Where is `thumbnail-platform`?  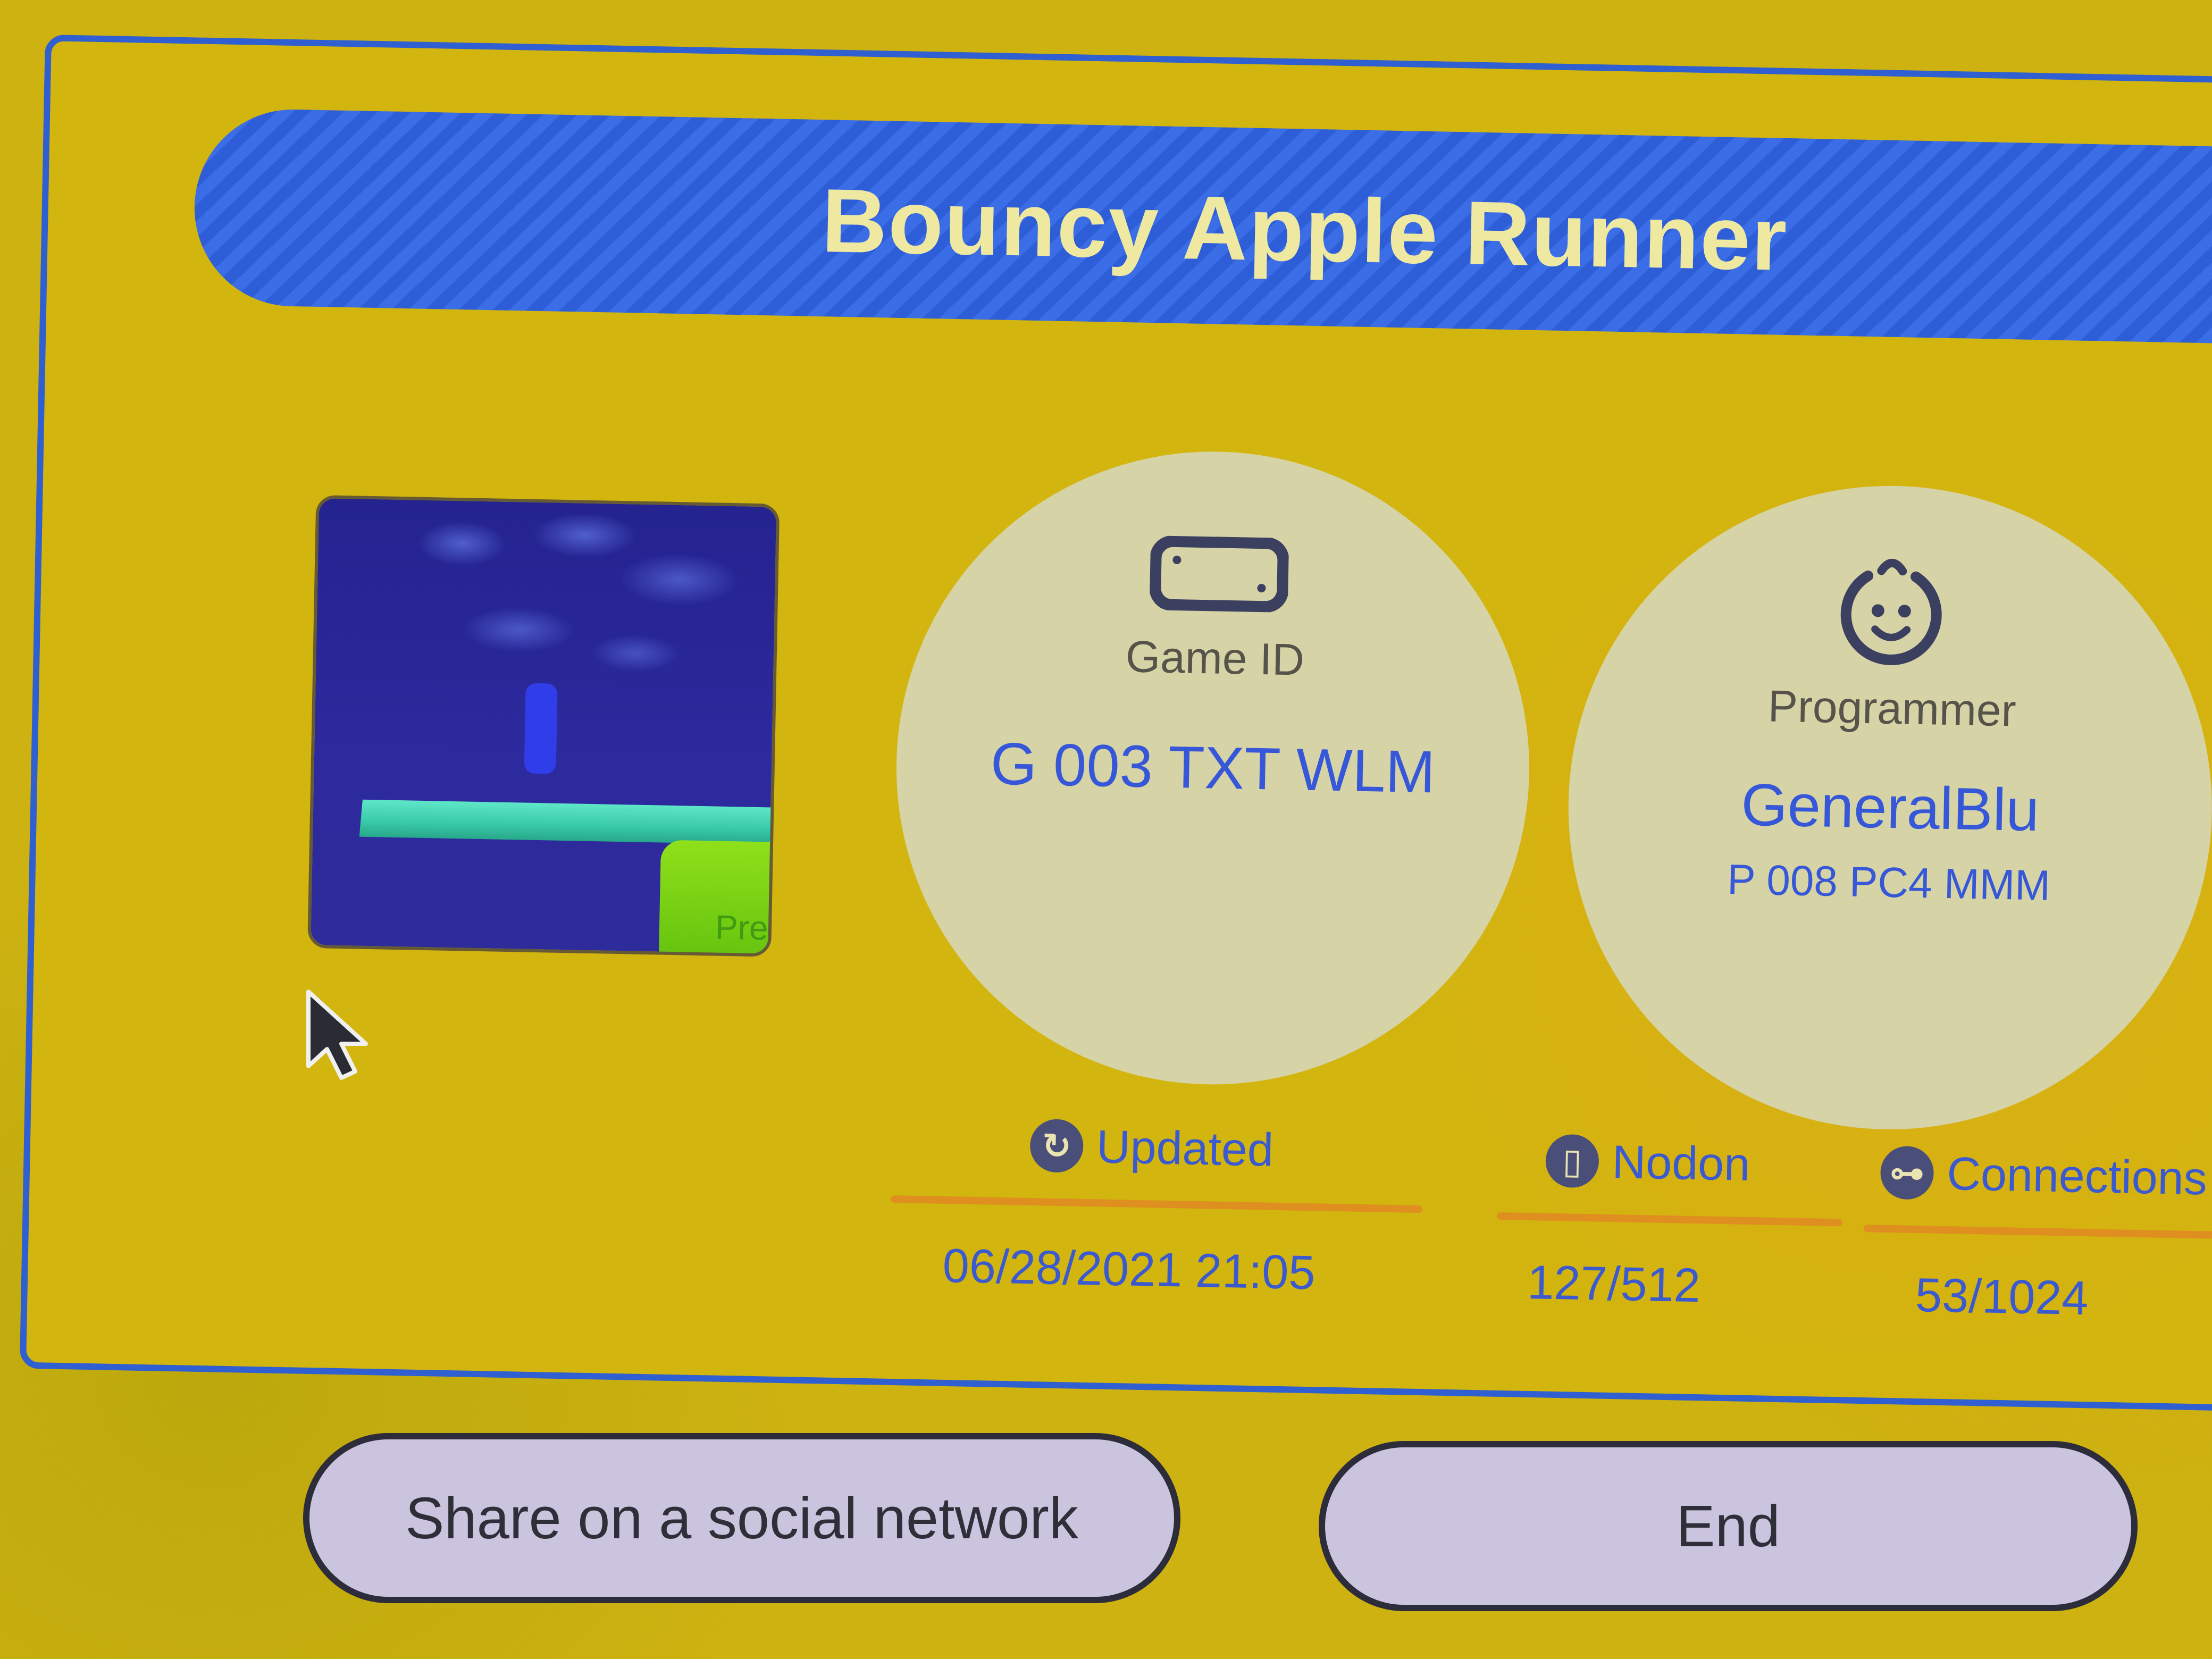 thumbnail-platform is located at coordinates (568, 822).